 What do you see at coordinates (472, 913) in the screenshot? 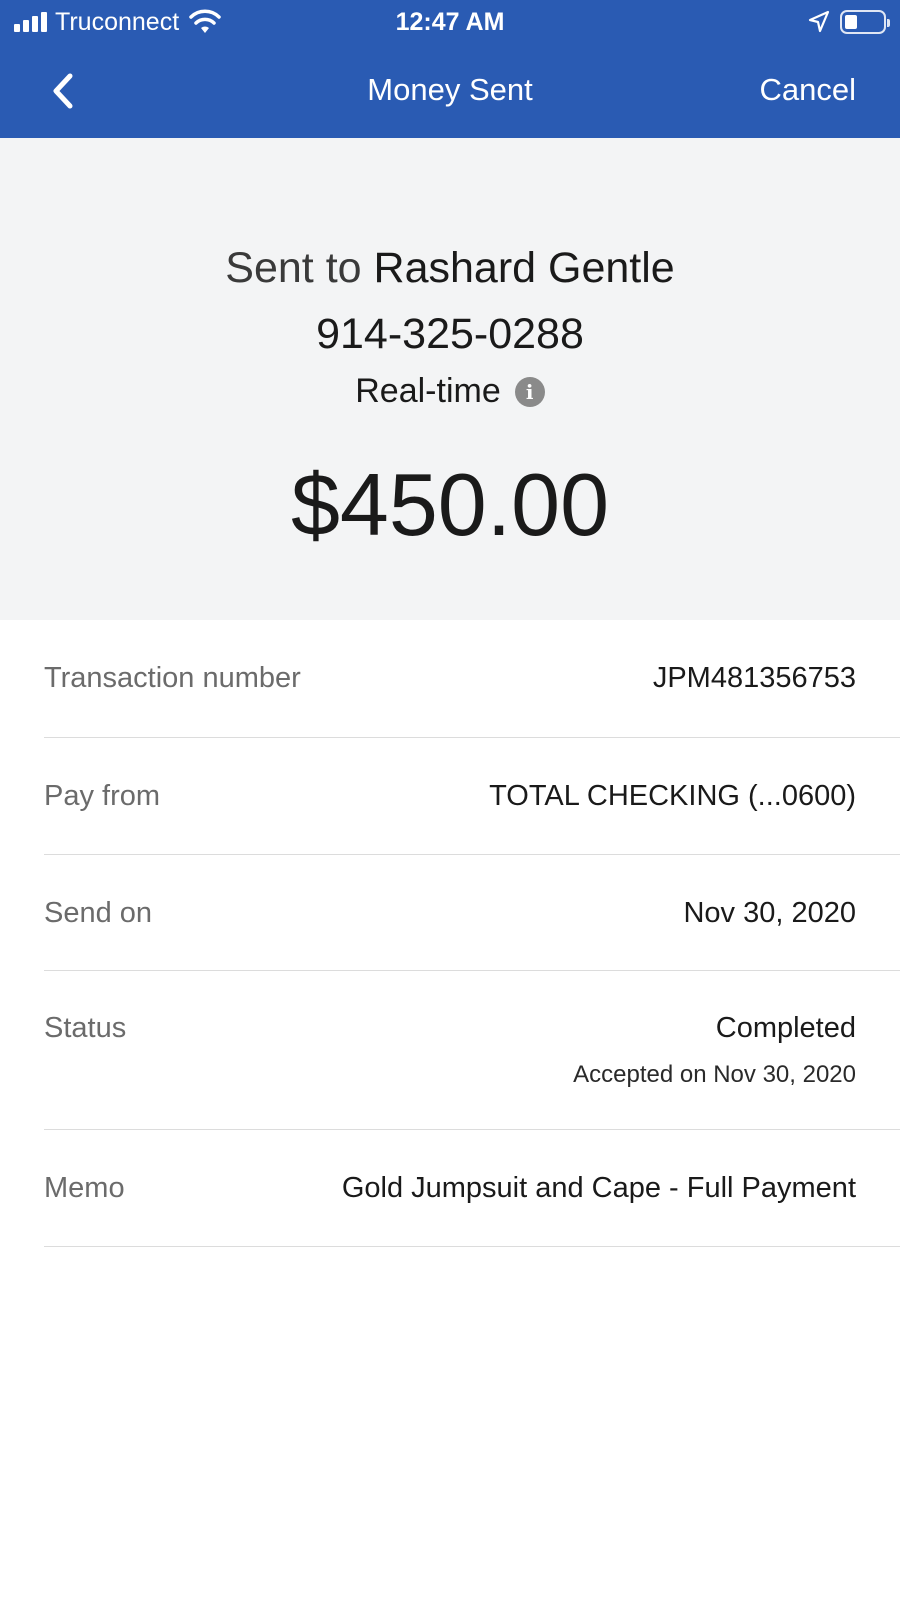
I see `detail-row-send-on: Send on Nov 30, 2020` at bounding box center [472, 913].